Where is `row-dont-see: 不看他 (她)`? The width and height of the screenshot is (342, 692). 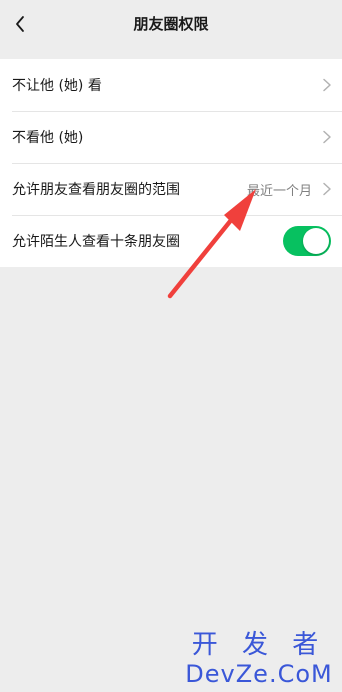
row-dont-see: 不看他 (她) is located at coordinates (171, 137).